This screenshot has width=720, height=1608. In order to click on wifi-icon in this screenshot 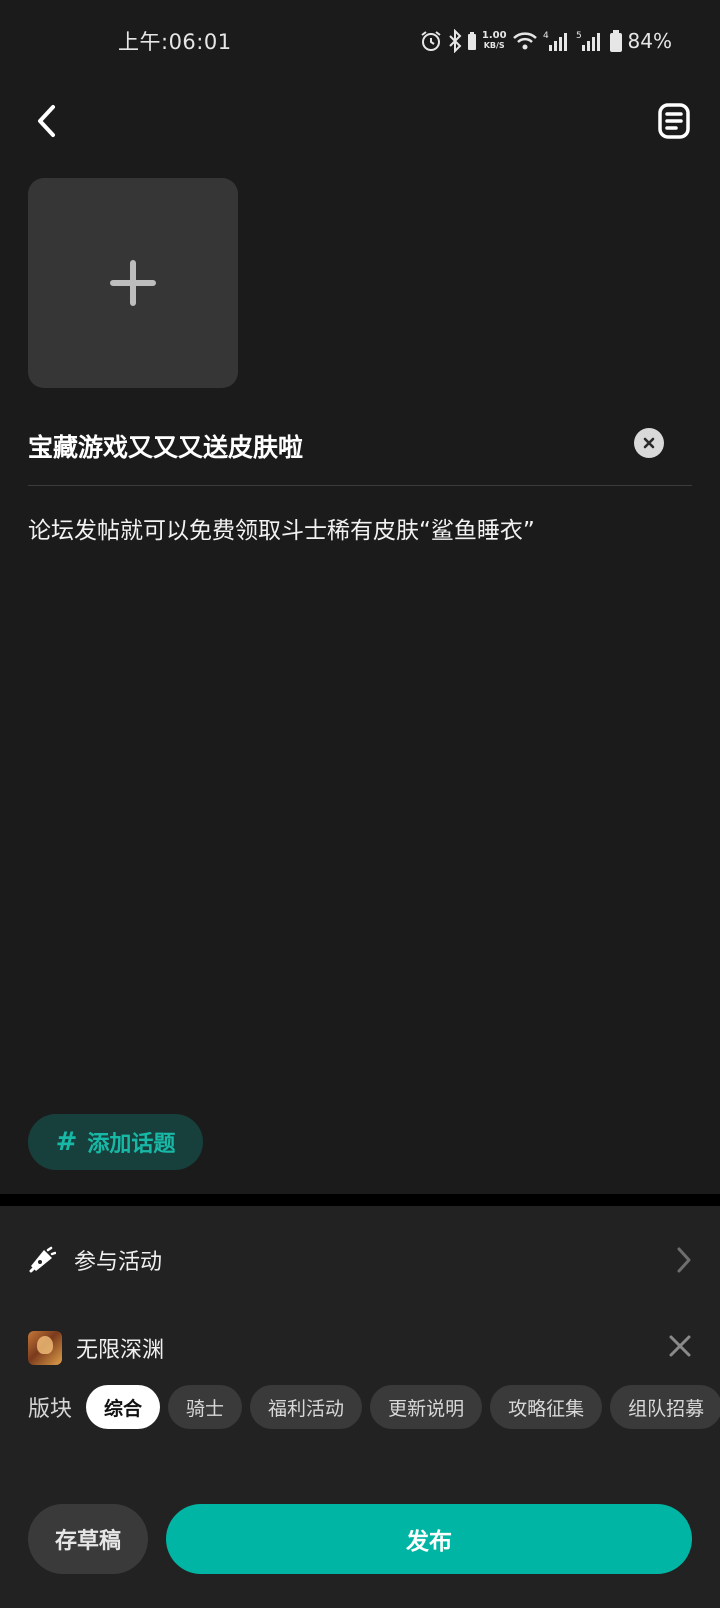, I will do `click(524, 41)`.